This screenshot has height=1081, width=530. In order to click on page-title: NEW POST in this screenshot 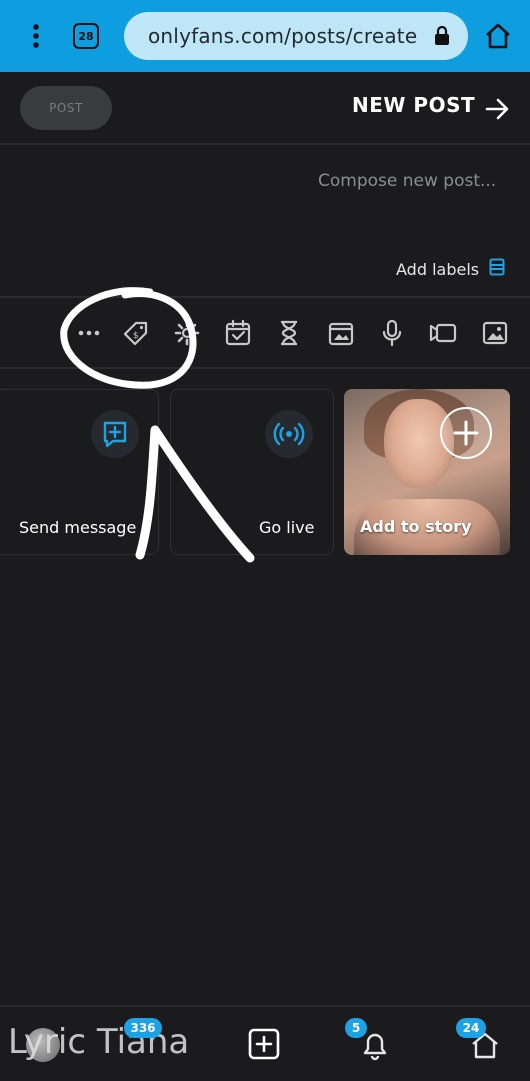, I will do `click(414, 105)`.